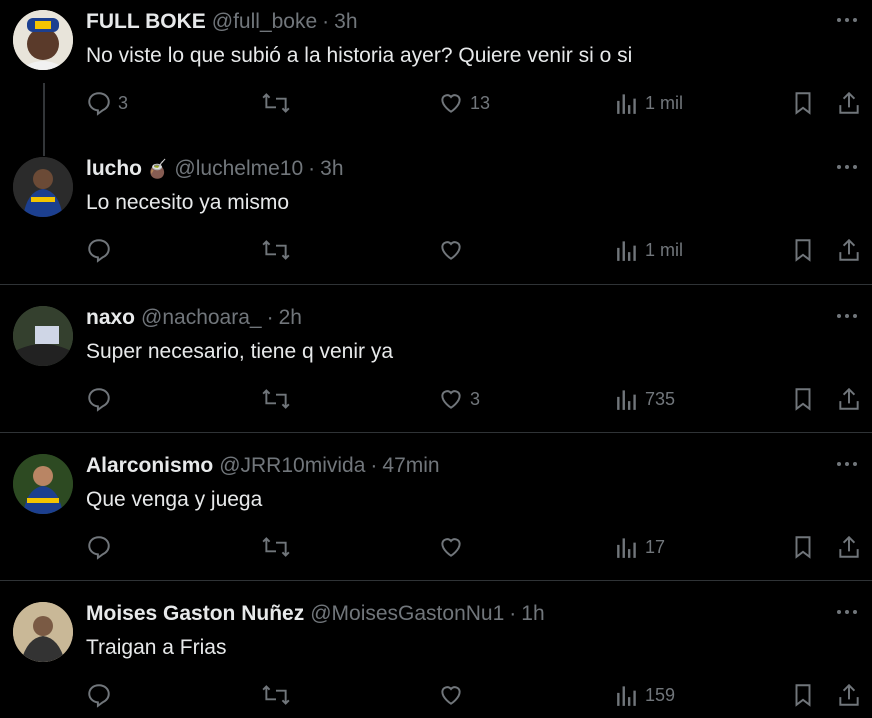 The height and width of the screenshot is (718, 872). What do you see at coordinates (264, 22) in the screenshot?
I see `author-handle: @full_boke` at bounding box center [264, 22].